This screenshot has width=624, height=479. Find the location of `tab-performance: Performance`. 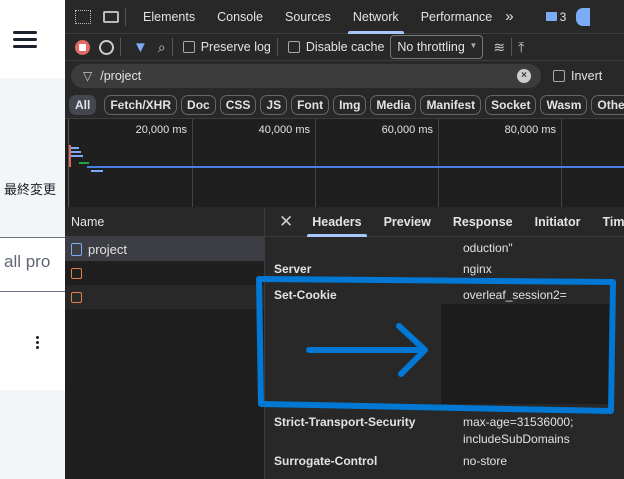

tab-performance: Performance is located at coordinates (457, 17).